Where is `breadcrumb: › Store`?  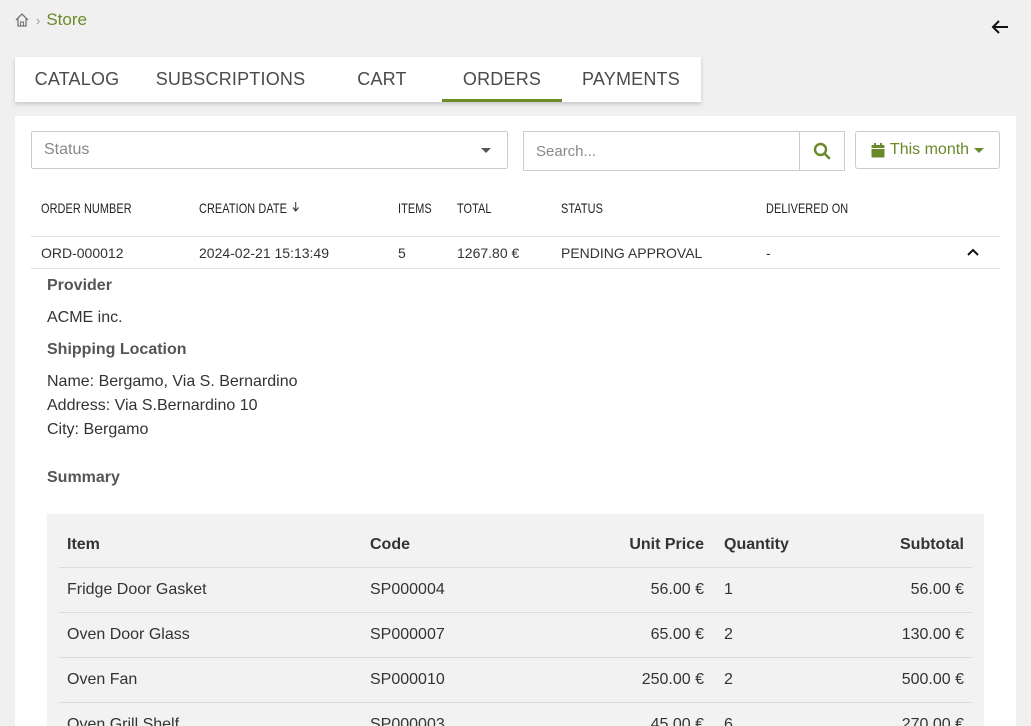 breadcrumb: › Store is located at coordinates (50, 20).